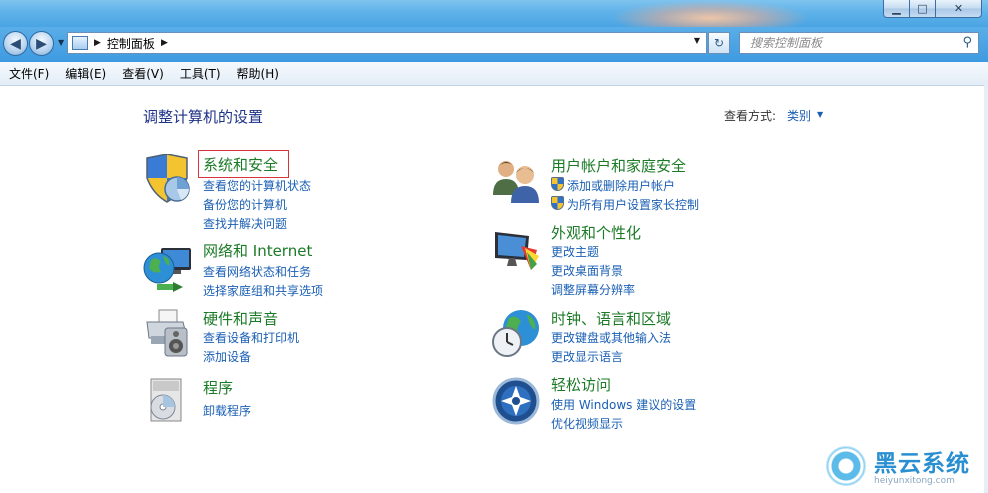 Image resolution: width=988 pixels, height=493 pixels. I want to click on watermark-logo-icon, so click(846, 466).